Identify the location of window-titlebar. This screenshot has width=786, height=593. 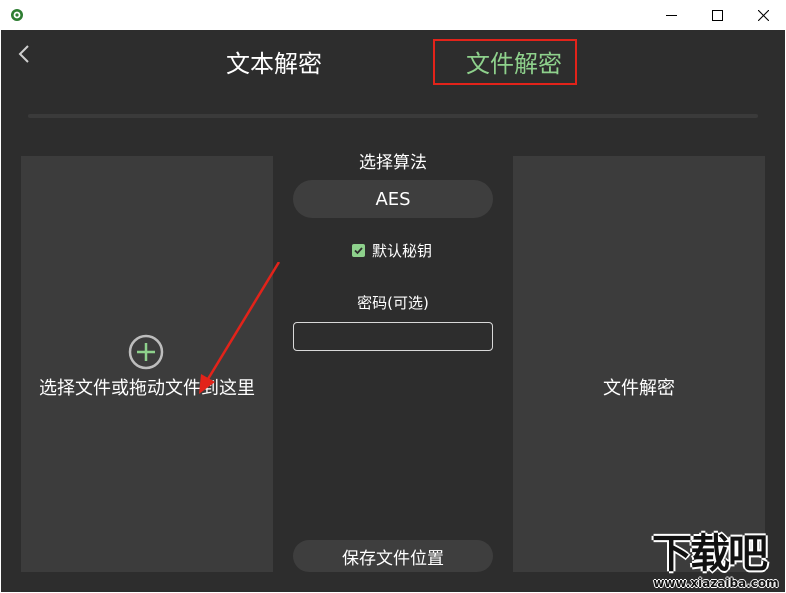
(393, 15).